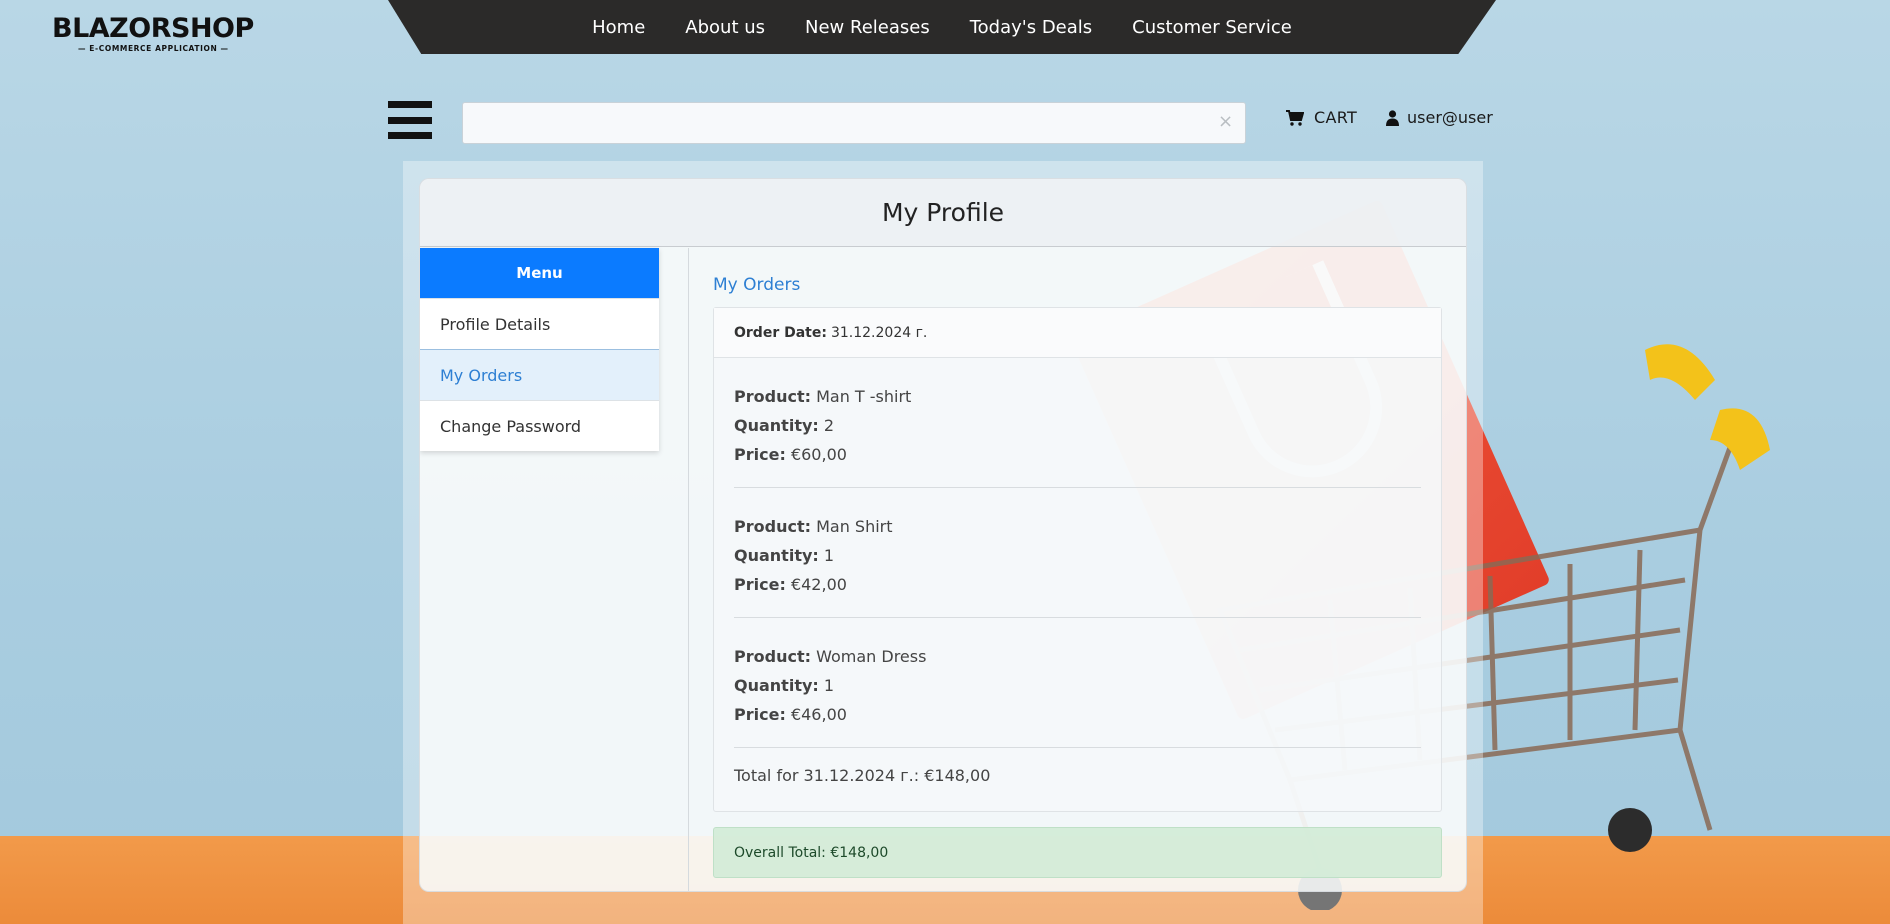 Image resolution: width=1890 pixels, height=924 pixels. I want to click on profile-card-header: My Profile, so click(943, 213).